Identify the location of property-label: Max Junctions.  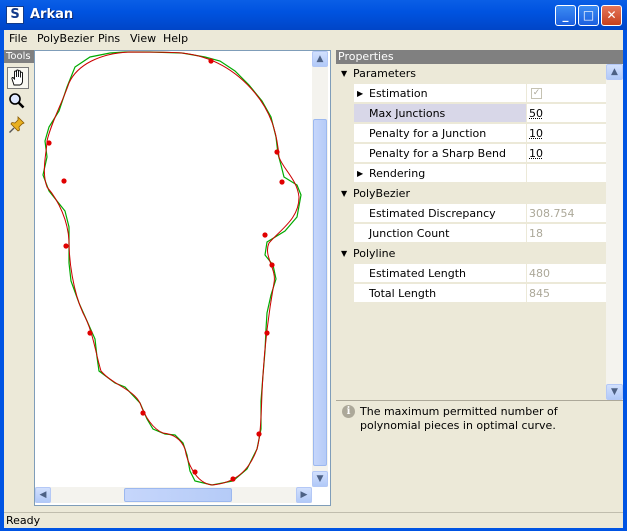
(407, 113).